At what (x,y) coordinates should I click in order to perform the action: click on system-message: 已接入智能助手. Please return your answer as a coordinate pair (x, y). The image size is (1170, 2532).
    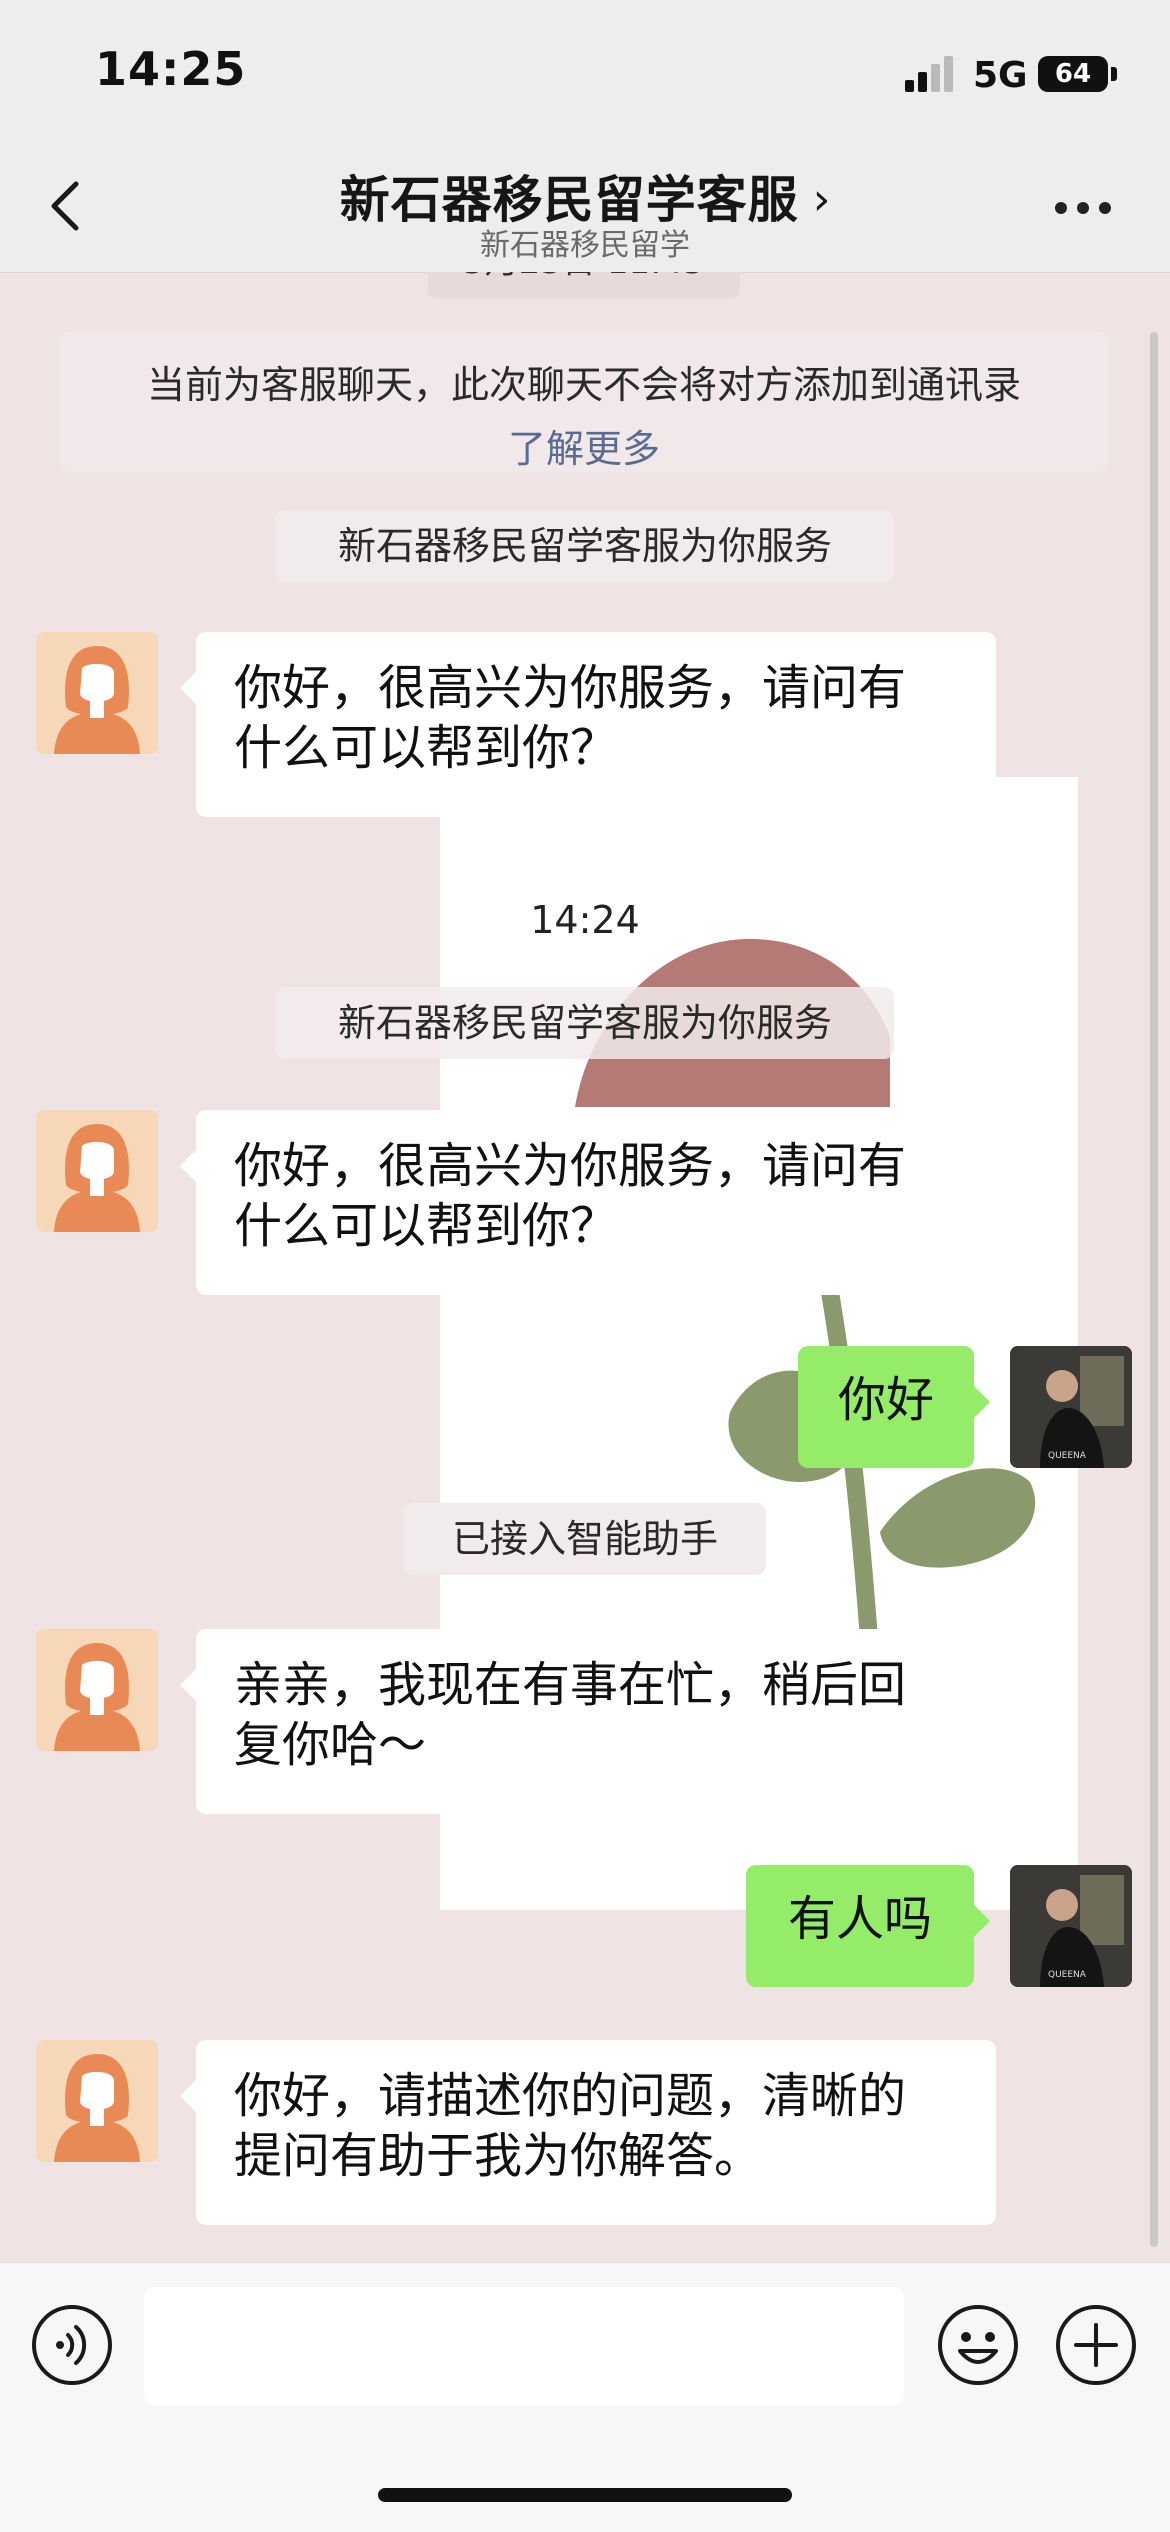
    Looking at the image, I should click on (585, 1539).